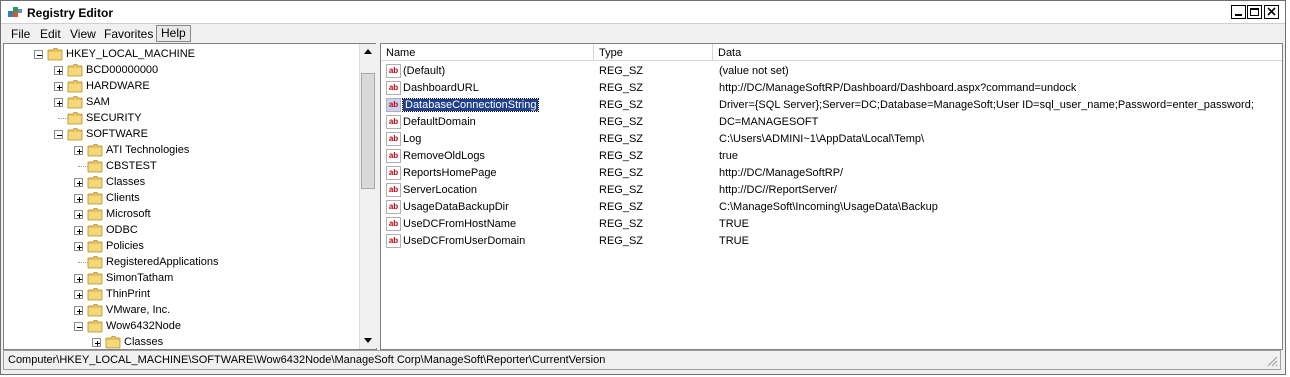 This screenshot has height=377, width=1290. Describe the element at coordinates (179, 166) in the screenshot. I see `tree-item: CBSTEST` at that location.